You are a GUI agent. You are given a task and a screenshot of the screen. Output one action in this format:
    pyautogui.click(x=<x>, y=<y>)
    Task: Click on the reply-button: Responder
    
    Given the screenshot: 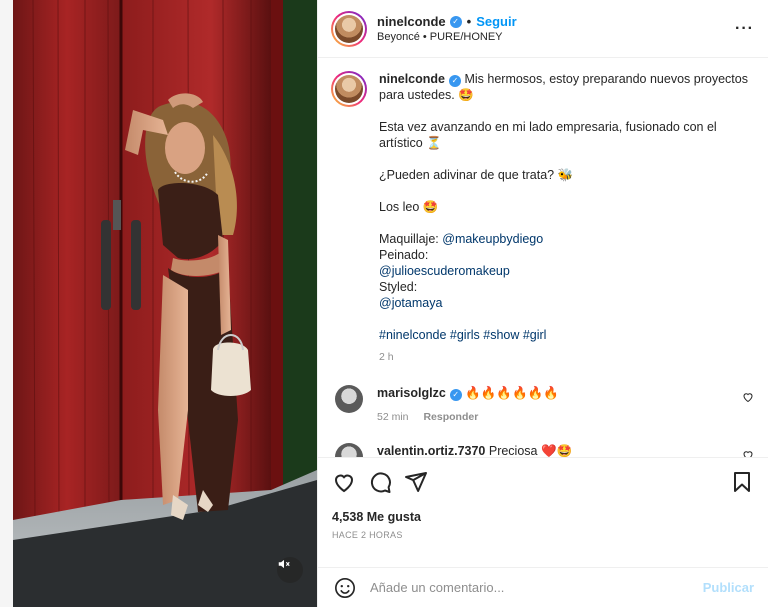 What is the action you would take?
    pyautogui.click(x=450, y=417)
    